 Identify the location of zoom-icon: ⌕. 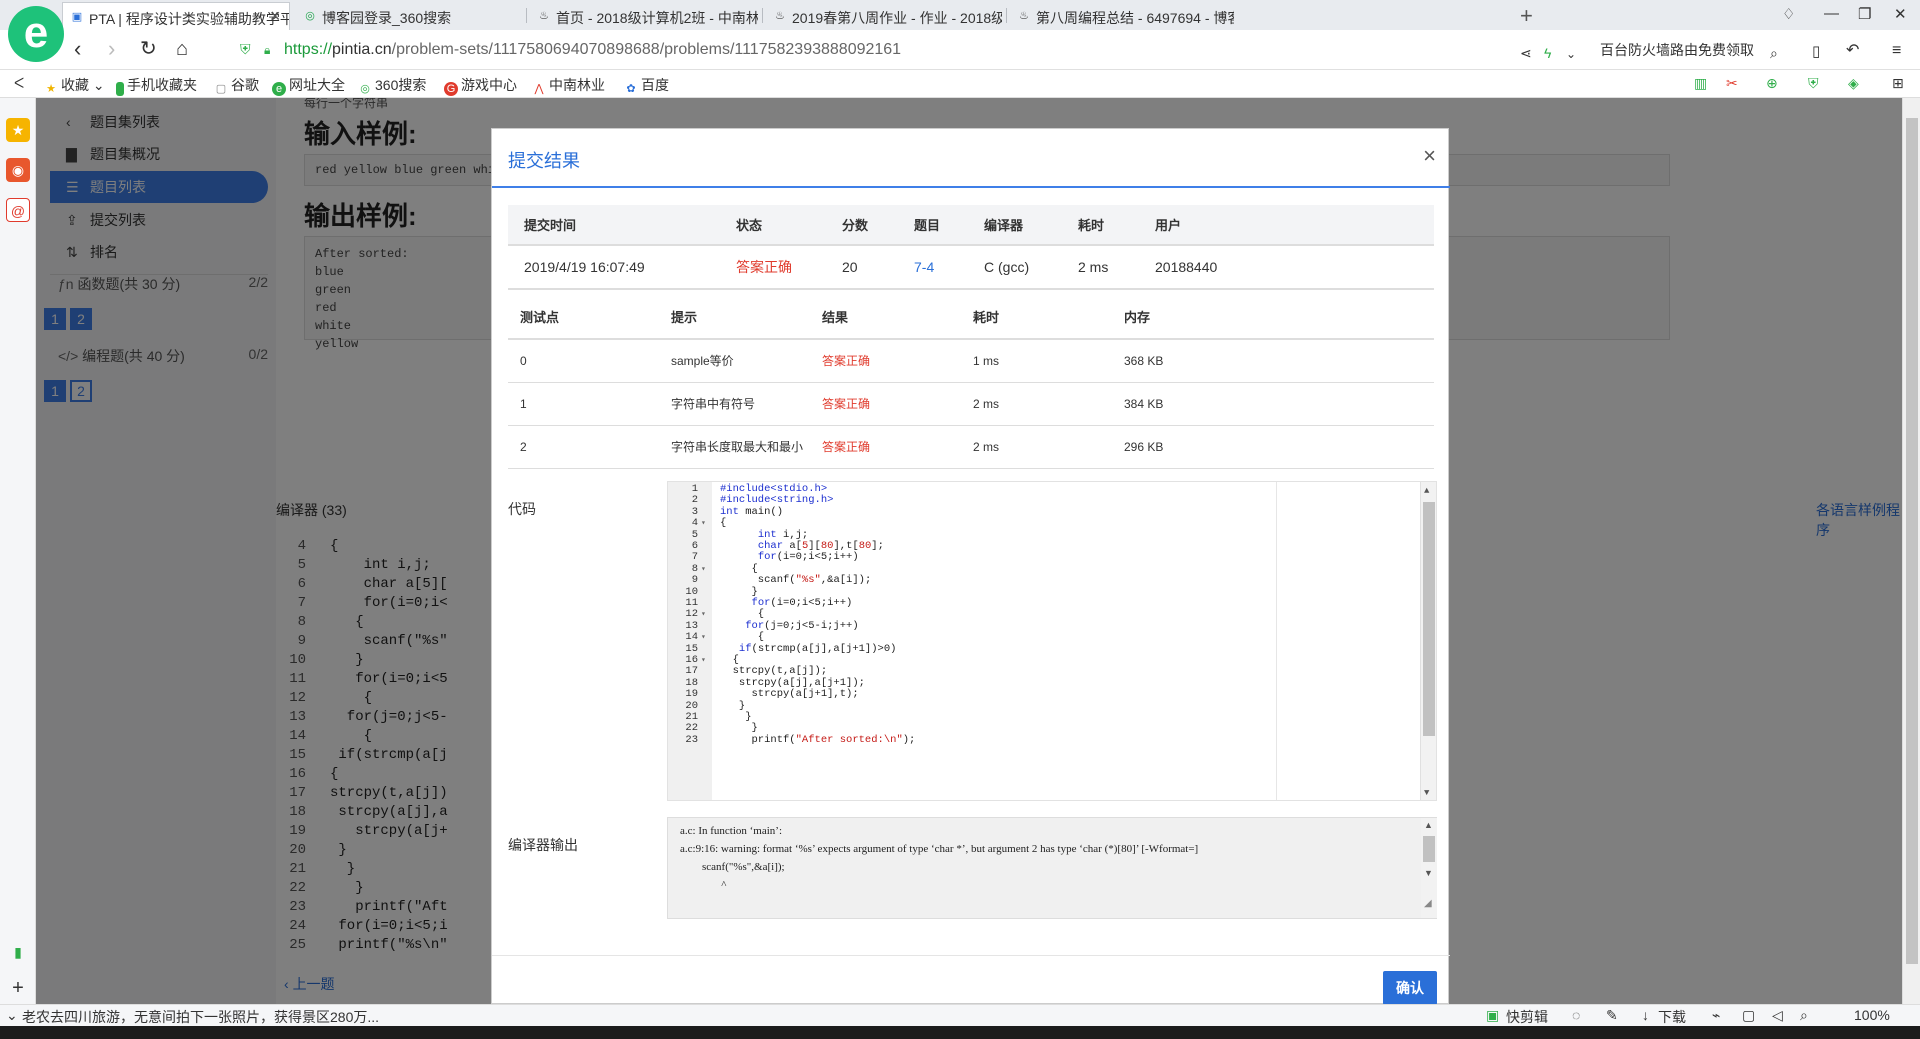
(1804, 1015).